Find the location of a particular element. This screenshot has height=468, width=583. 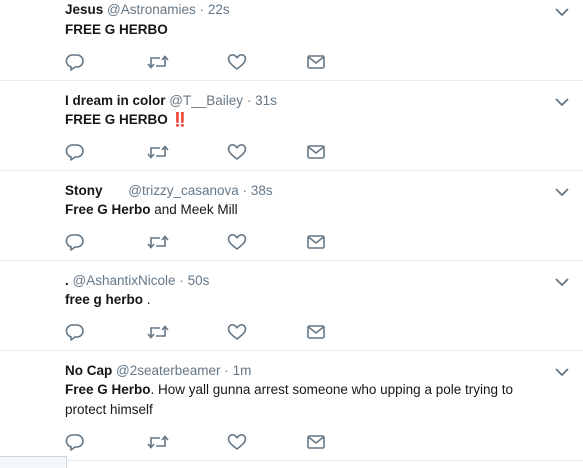

tweet-text-rest: and Meek Mill is located at coordinates (194, 209).